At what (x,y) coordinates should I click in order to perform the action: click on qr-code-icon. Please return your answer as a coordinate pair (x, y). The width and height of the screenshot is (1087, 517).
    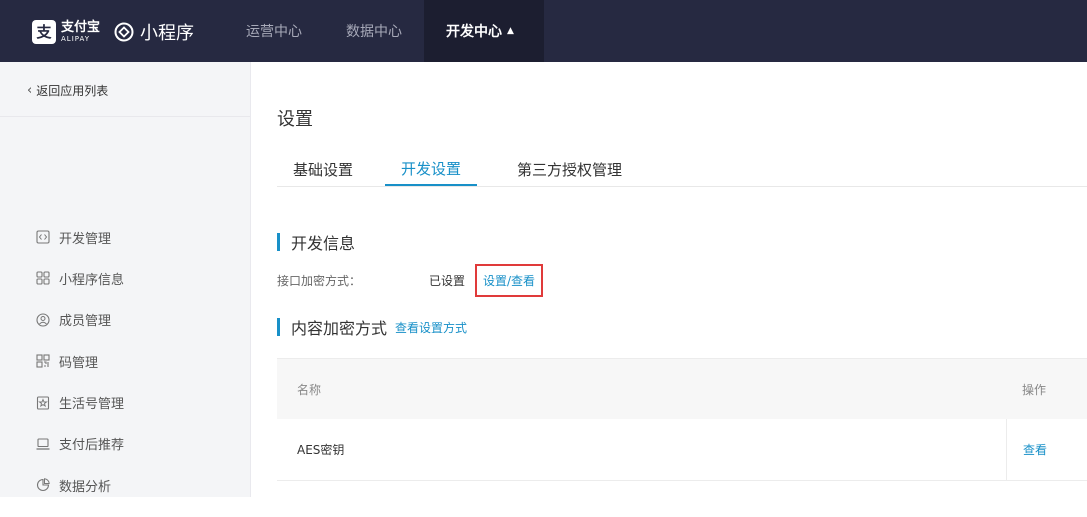
    Looking at the image, I should click on (43, 361).